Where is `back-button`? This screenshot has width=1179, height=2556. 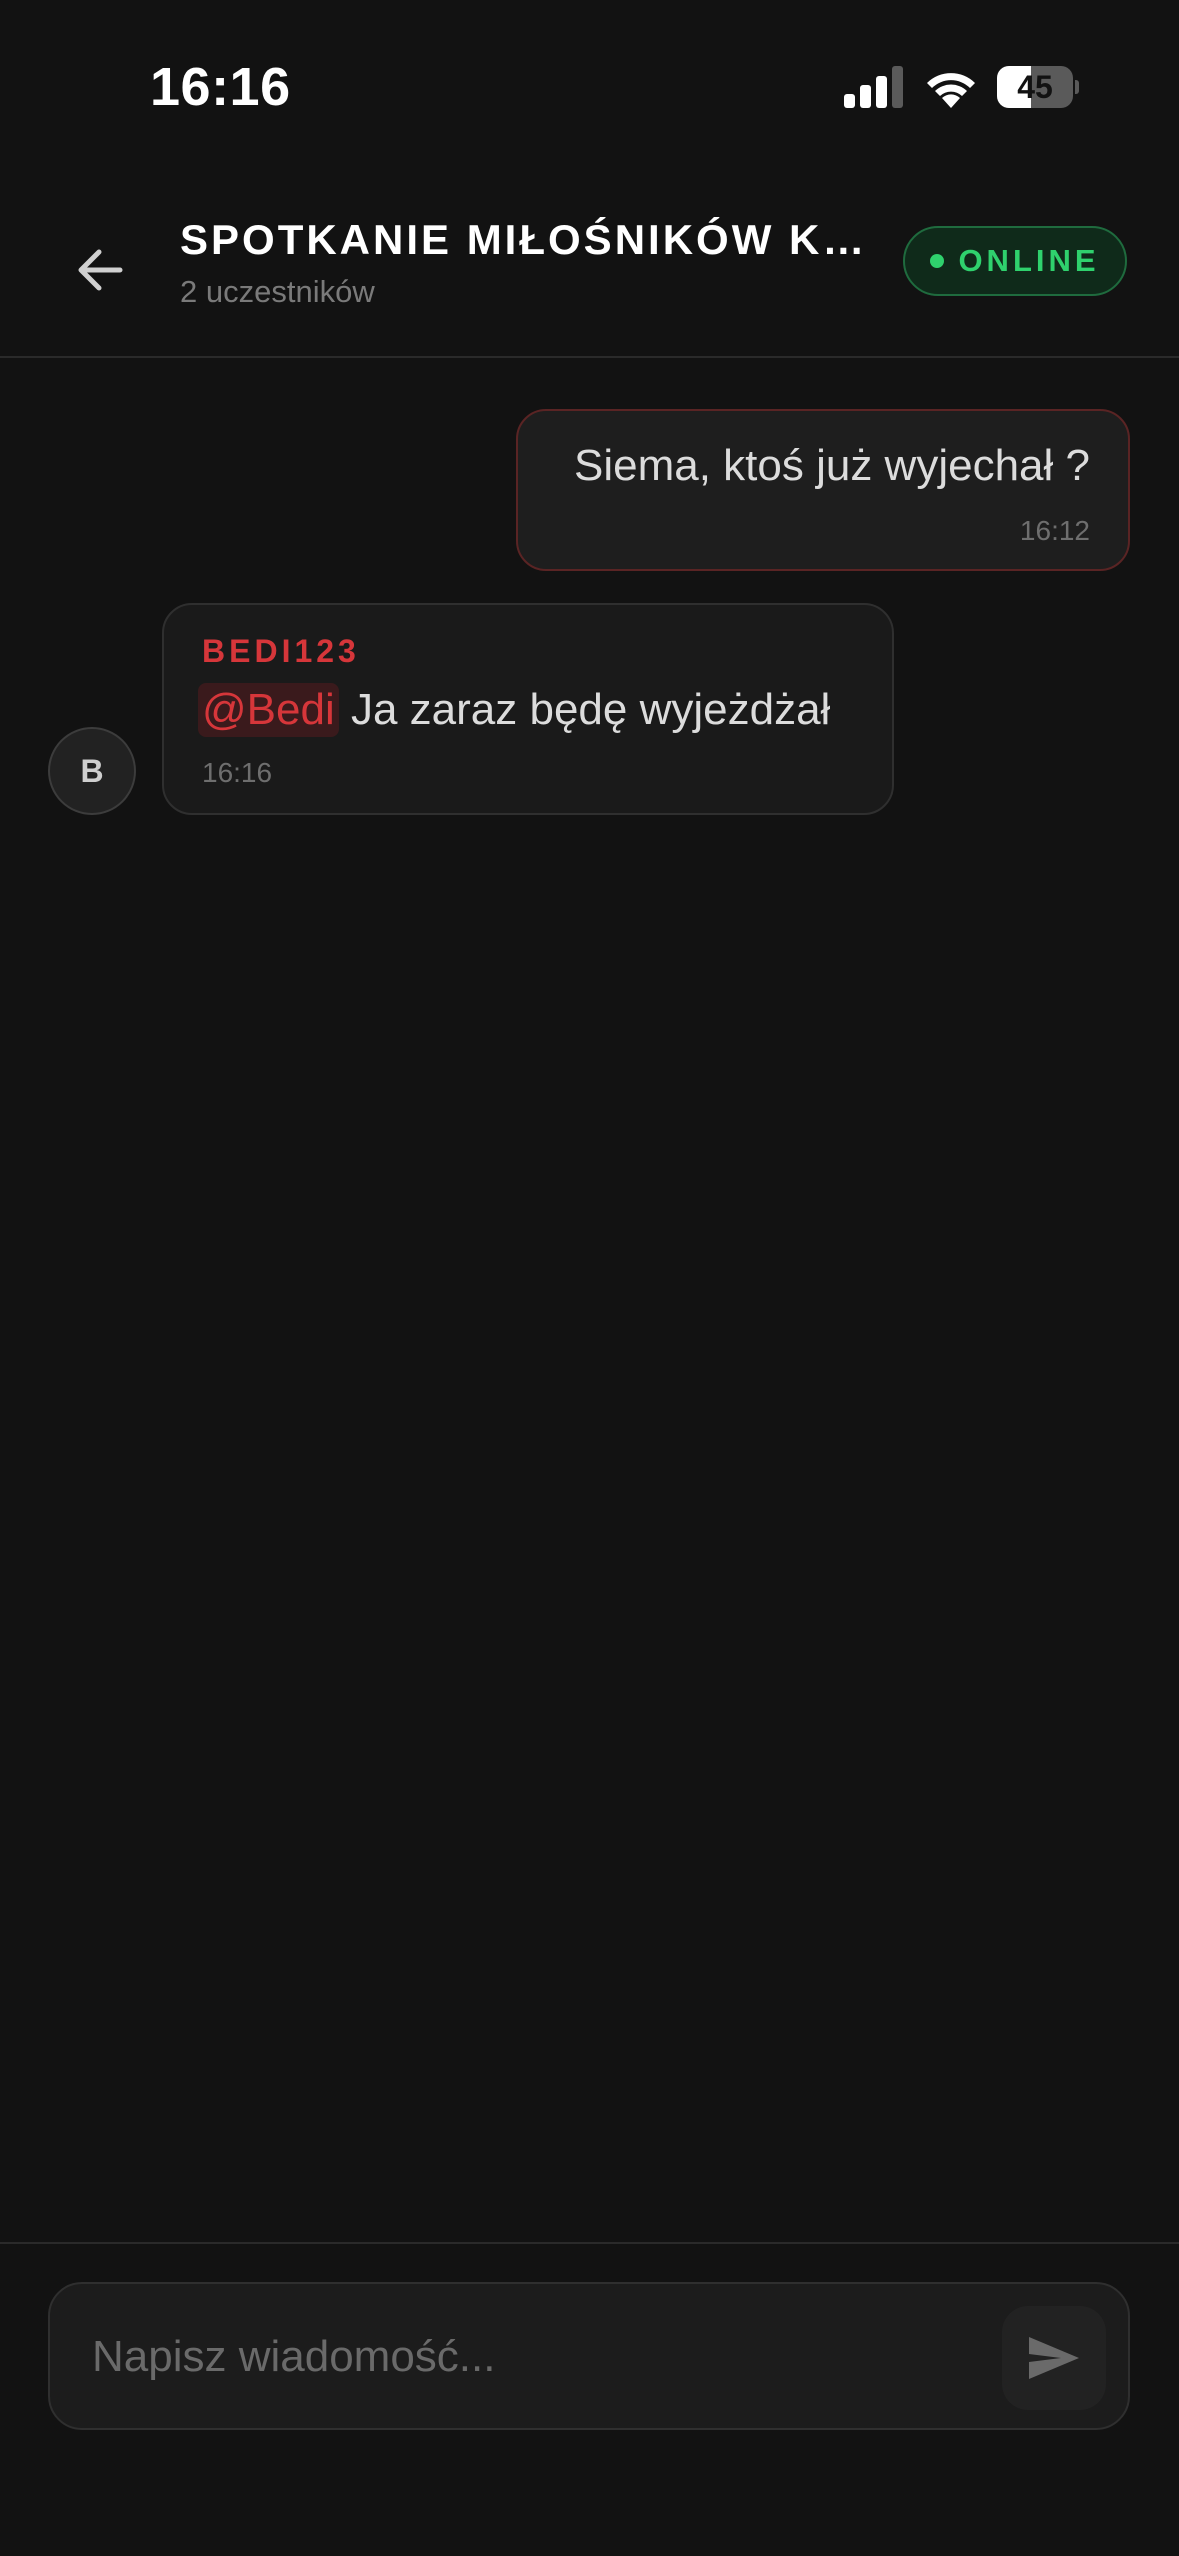 back-button is located at coordinates (100, 270).